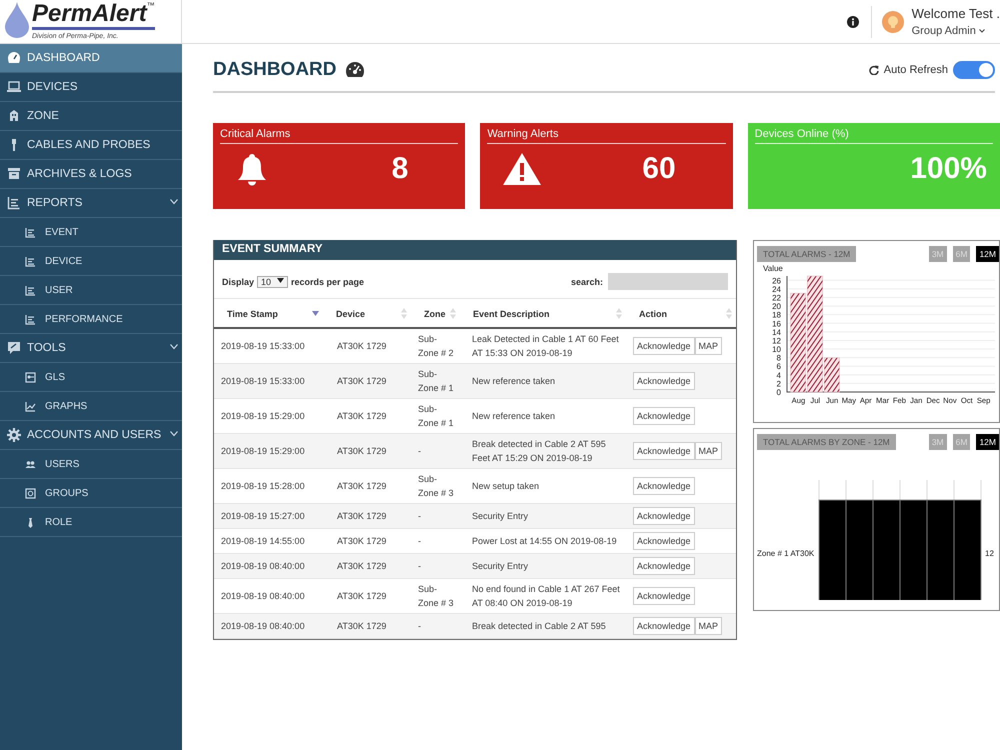  What do you see at coordinates (989, 553) in the screenshot?
I see `value-label: 12` at bounding box center [989, 553].